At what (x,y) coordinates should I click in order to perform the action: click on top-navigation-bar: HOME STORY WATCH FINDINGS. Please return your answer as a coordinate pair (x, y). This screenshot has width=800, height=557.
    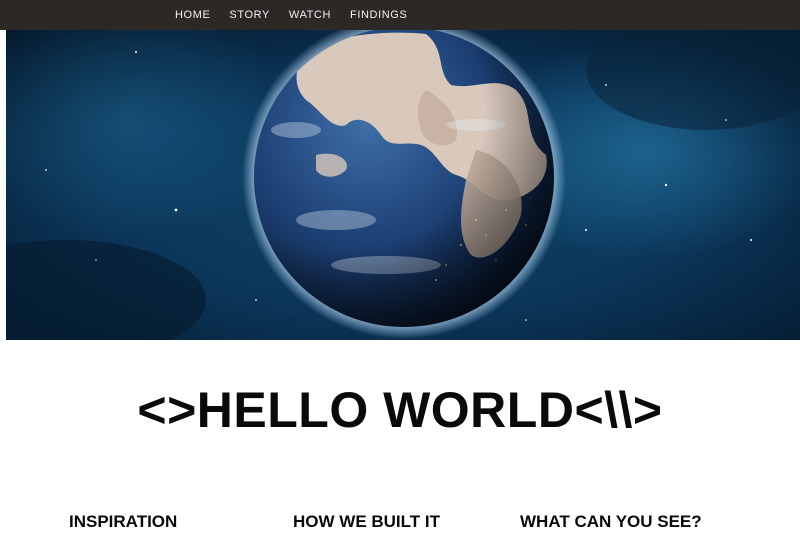
    Looking at the image, I should click on (400, 15).